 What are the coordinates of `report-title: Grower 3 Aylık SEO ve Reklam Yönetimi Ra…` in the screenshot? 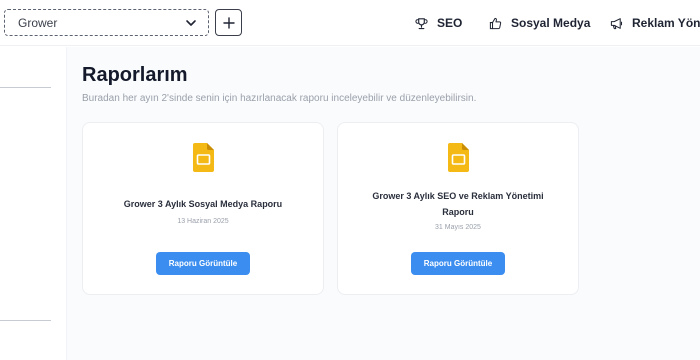 It's located at (458, 204).